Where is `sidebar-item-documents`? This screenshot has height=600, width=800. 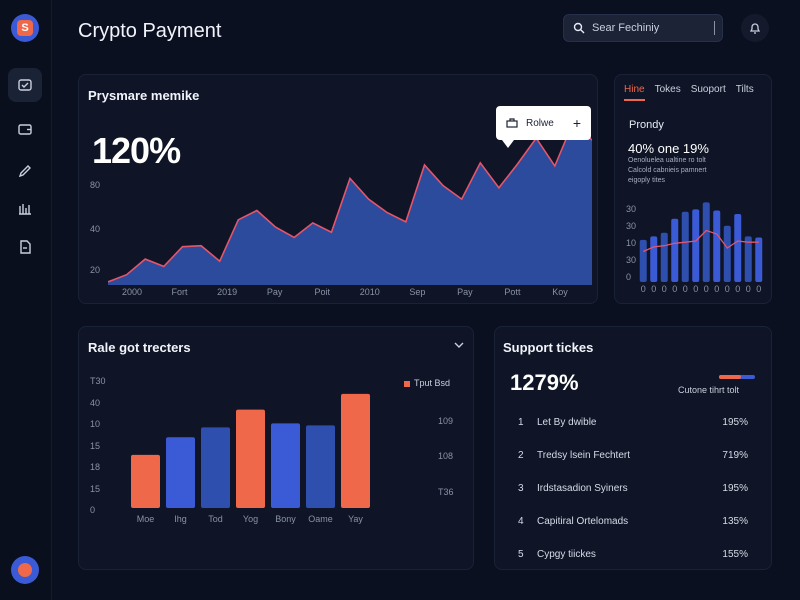
sidebar-item-documents is located at coordinates (25, 247).